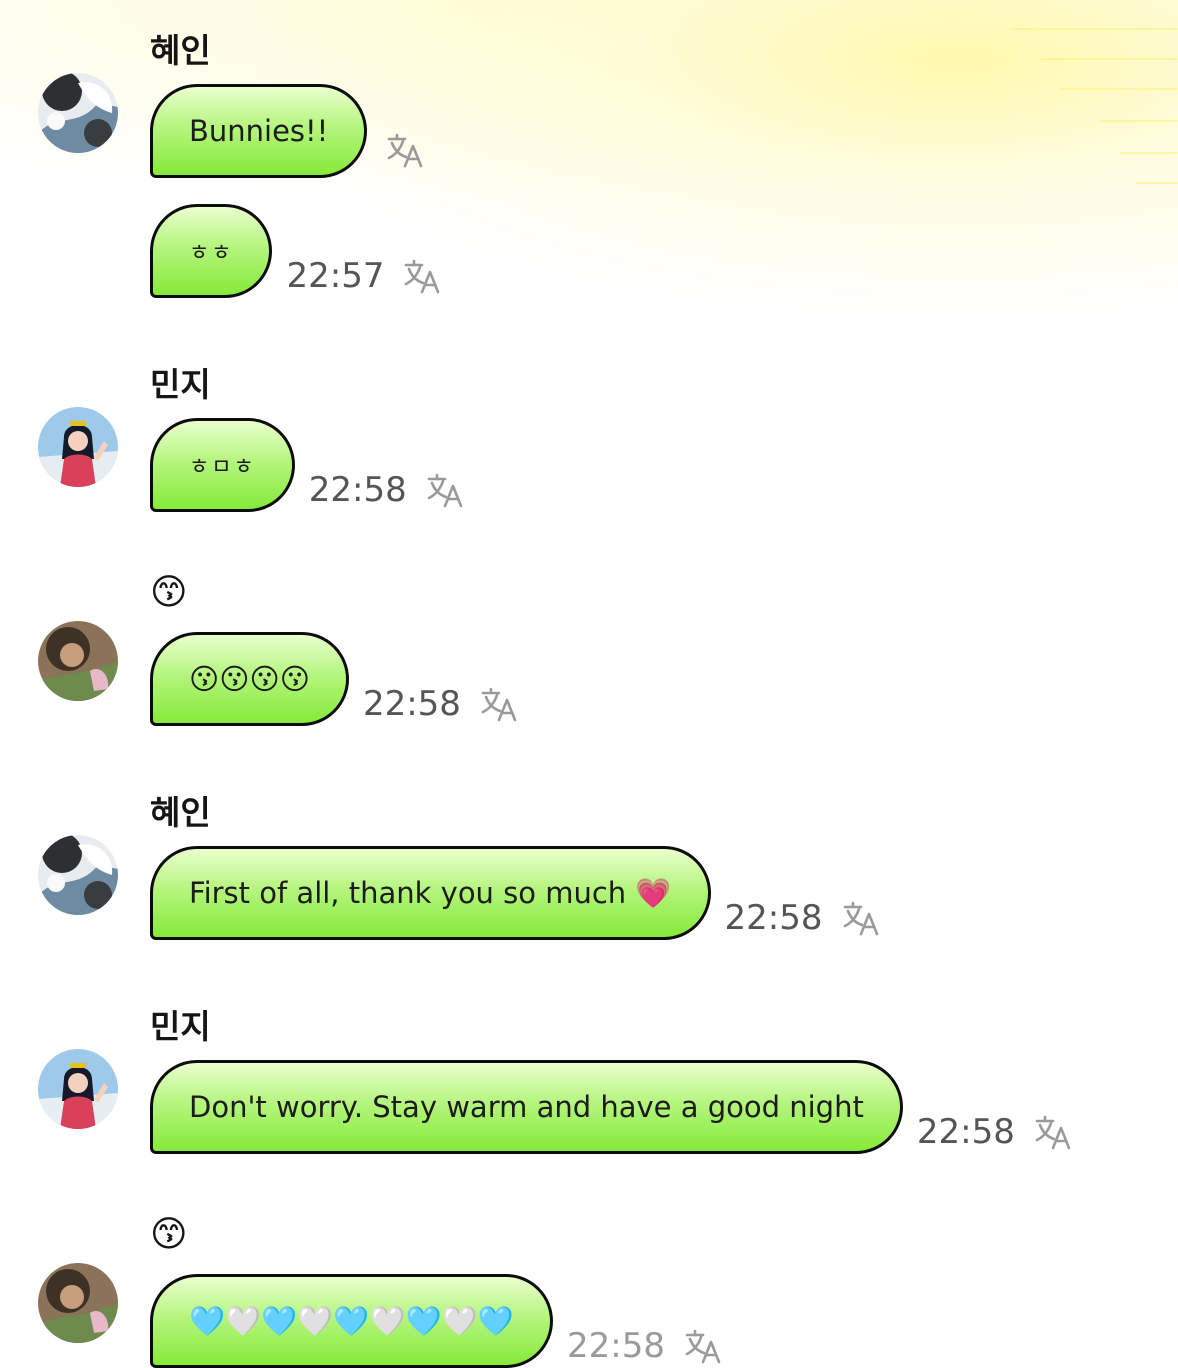 This screenshot has width=1178, height=1368. I want to click on message-row: 😗😗😗😗 22:58, so click(334, 679).